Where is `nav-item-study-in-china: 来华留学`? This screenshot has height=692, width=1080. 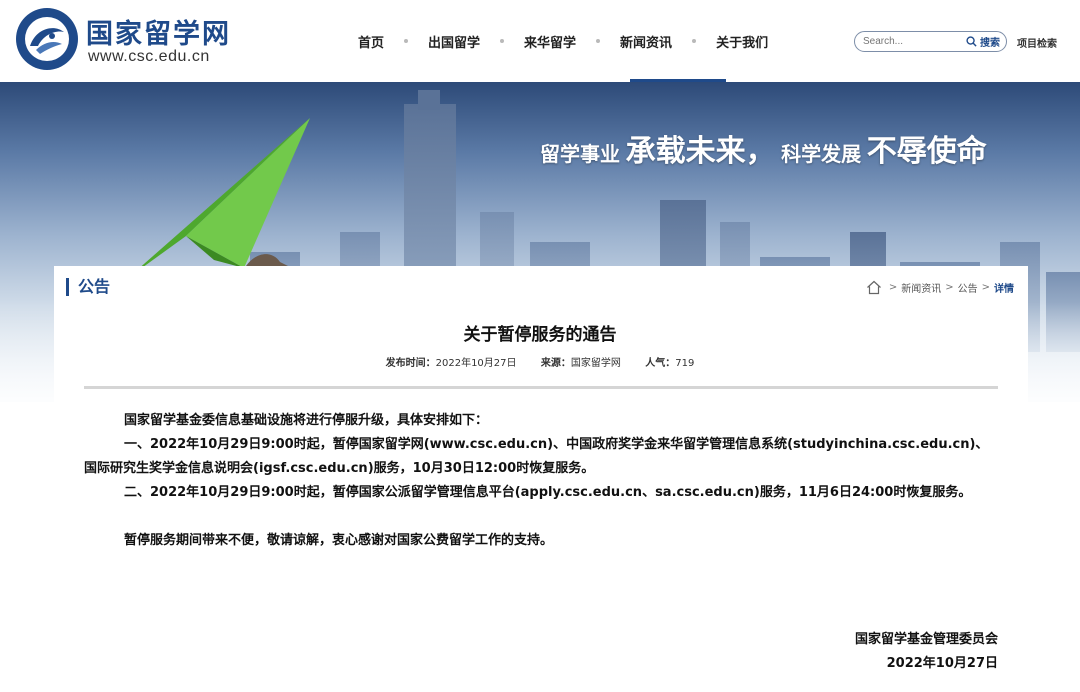
nav-item-study-in-china: 来华留学 is located at coordinates (550, 41).